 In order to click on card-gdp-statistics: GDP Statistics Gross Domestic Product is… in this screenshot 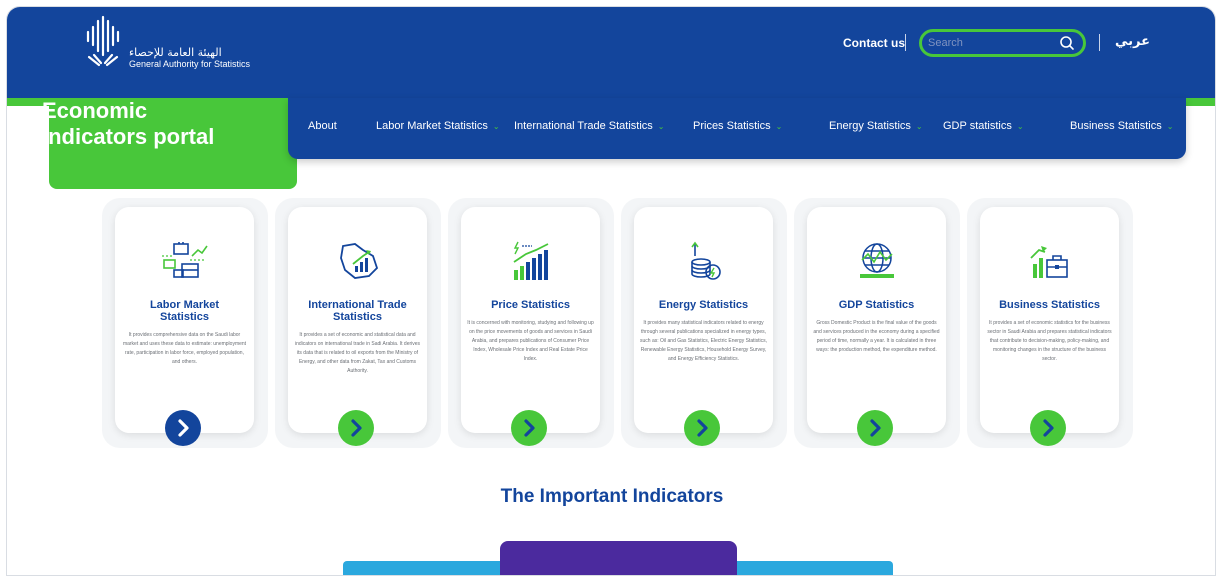, I will do `click(876, 320)`.